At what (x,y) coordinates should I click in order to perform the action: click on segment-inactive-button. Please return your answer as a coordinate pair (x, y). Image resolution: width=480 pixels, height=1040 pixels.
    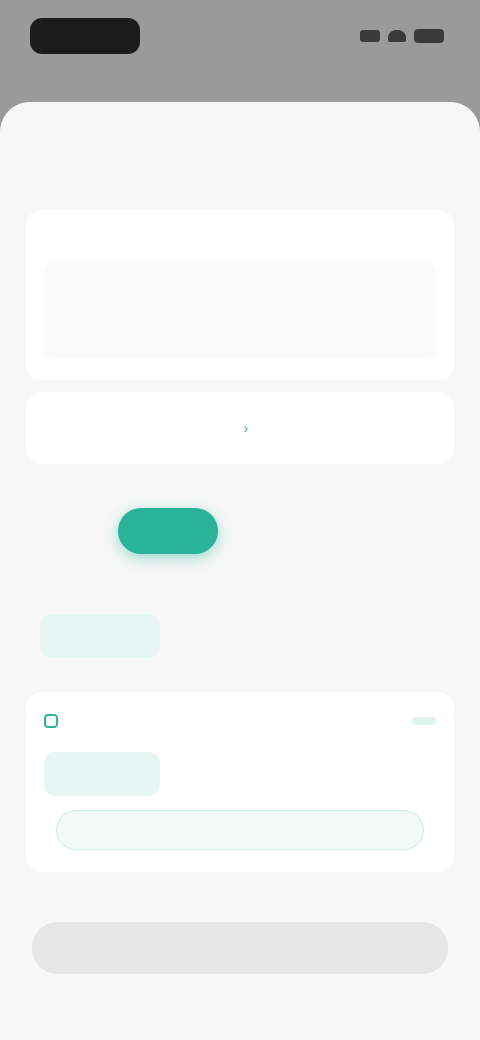
    Looking at the image, I should click on (290, 531).